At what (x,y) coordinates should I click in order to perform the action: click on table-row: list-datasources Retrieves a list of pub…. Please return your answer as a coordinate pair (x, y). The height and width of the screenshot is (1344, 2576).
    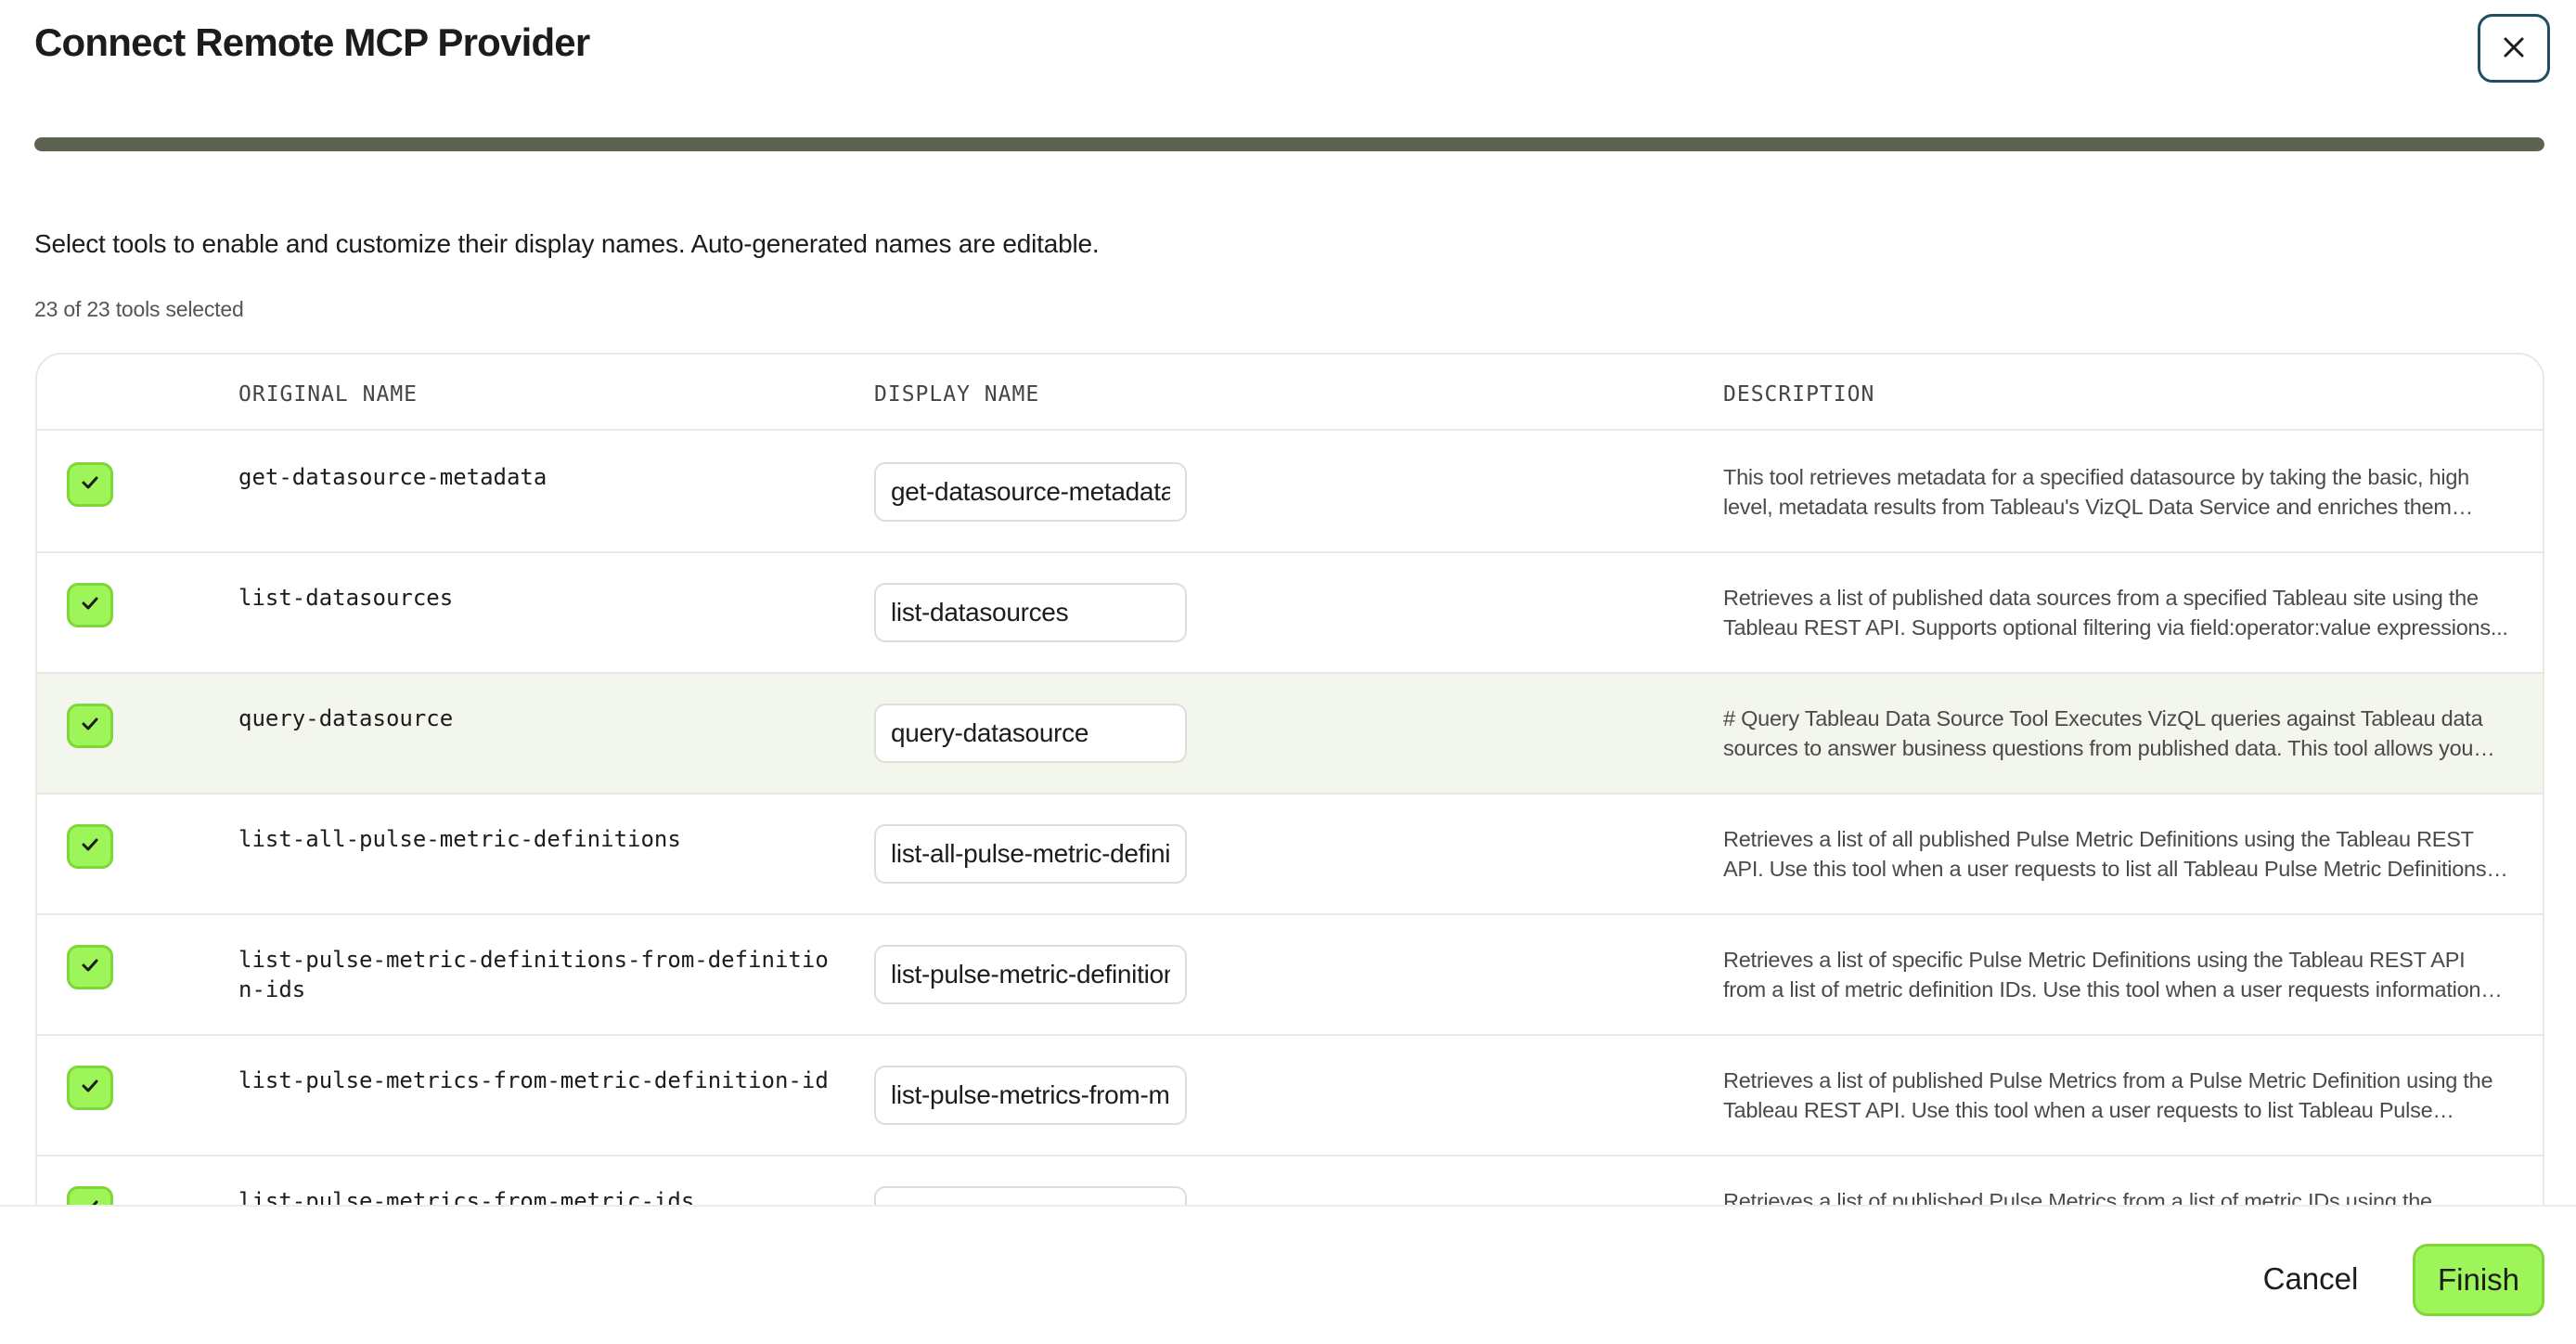
    Looking at the image, I should click on (1290, 613).